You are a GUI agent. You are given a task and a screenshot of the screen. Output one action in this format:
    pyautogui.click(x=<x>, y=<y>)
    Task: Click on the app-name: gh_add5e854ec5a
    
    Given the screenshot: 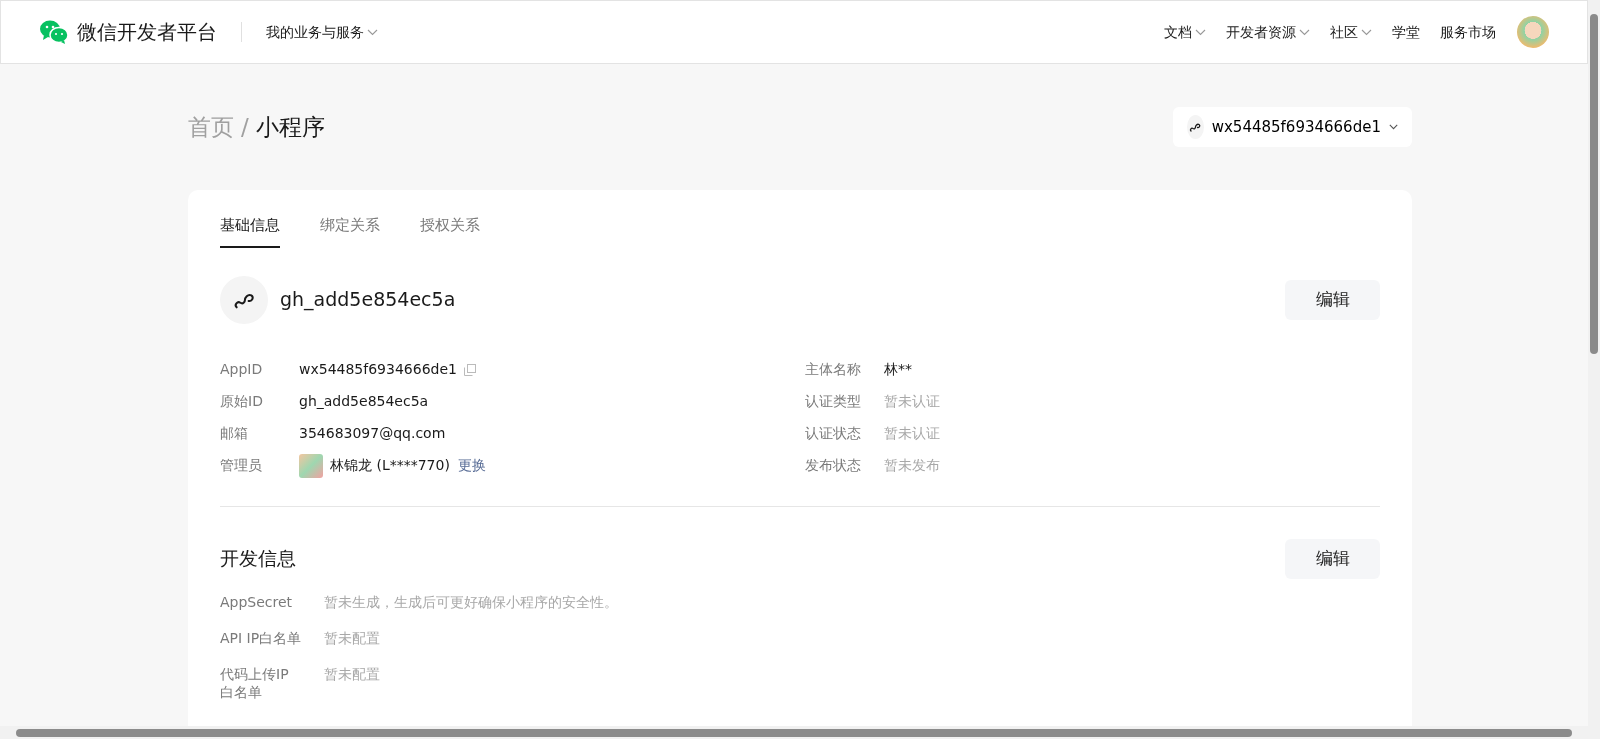 What is the action you would take?
    pyautogui.click(x=368, y=300)
    